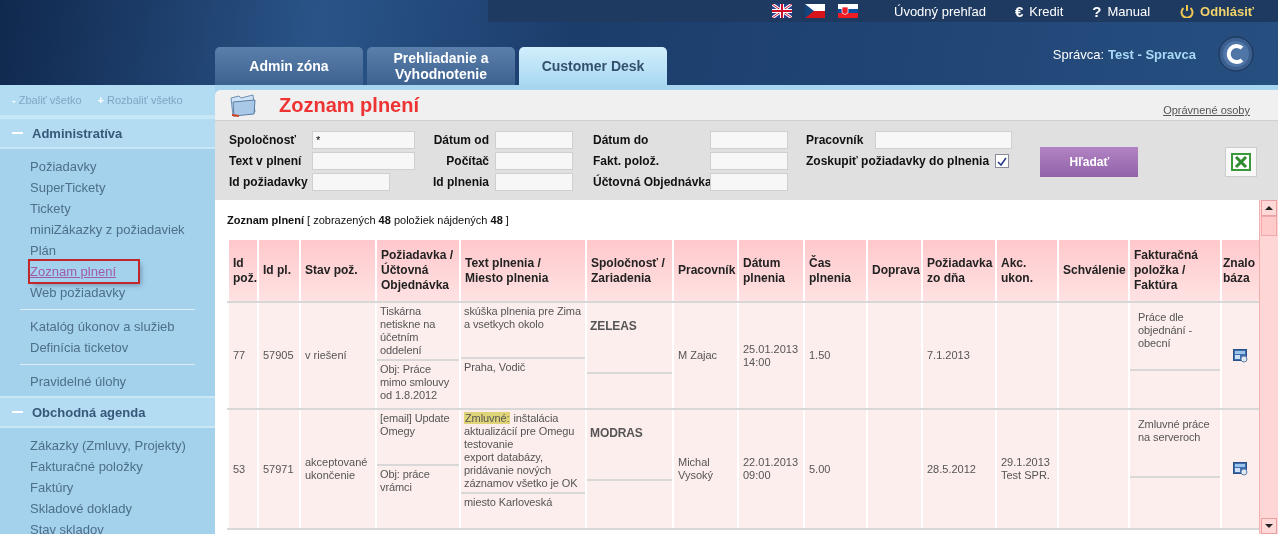 This screenshot has width=1278, height=534. I want to click on sidebar-item: Skladové doklady, so click(81, 508).